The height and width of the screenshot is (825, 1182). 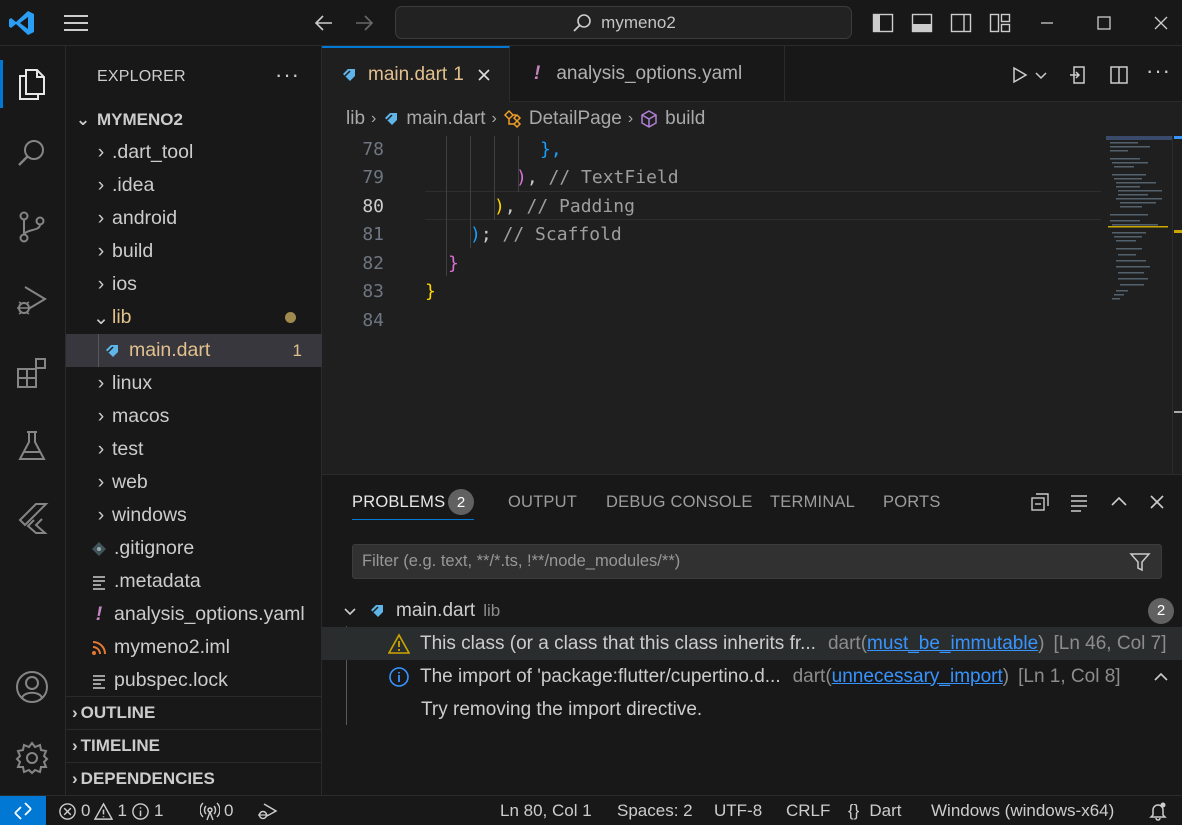 I want to click on toggle-panel-icon, so click(x=922, y=23).